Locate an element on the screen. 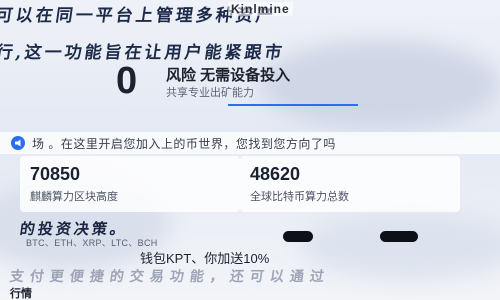 This screenshot has width=500, height=300. stat-card: 48620 全球比特币算力总数 is located at coordinates (350, 184).